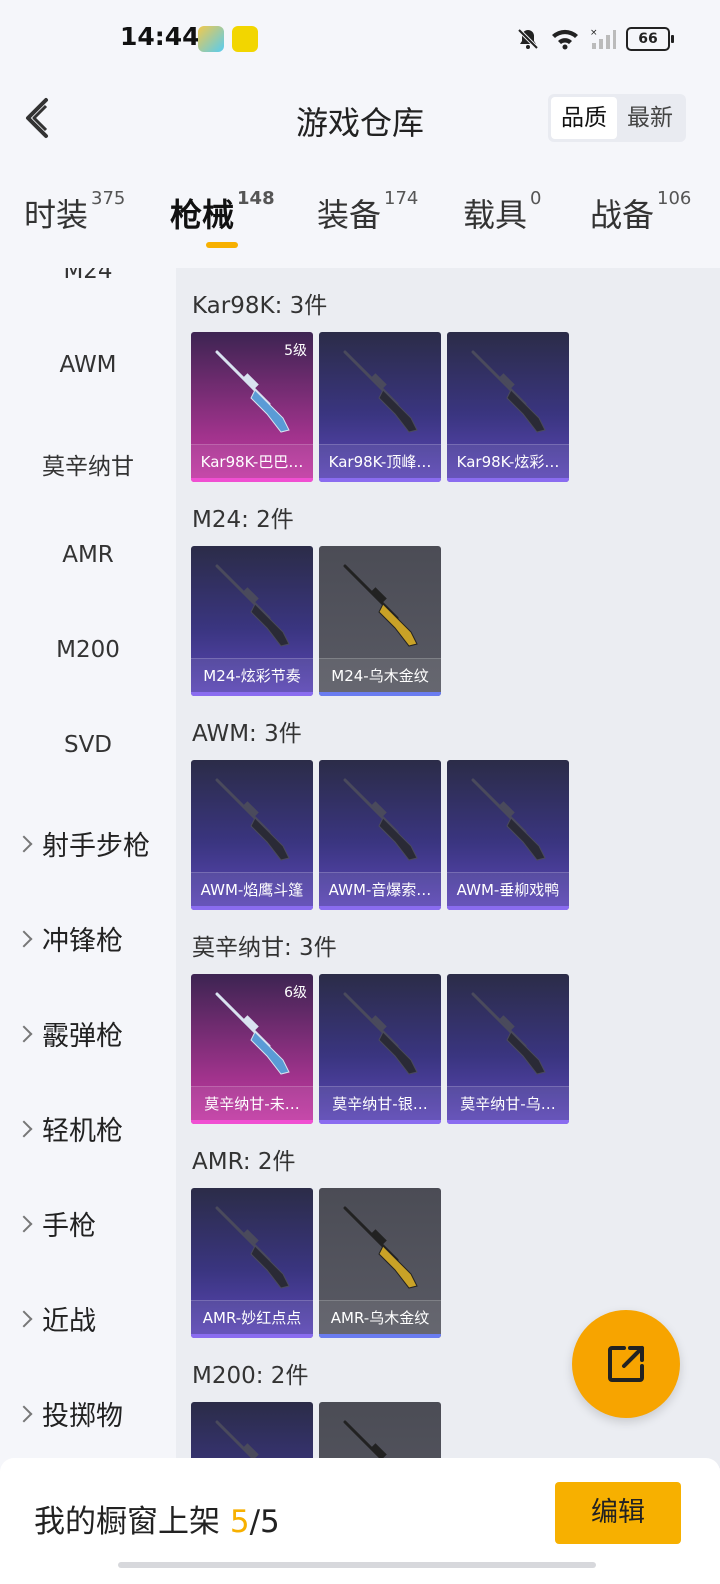 The height and width of the screenshot is (1584, 720). I want to click on edit-button: 编辑, so click(618, 1513).